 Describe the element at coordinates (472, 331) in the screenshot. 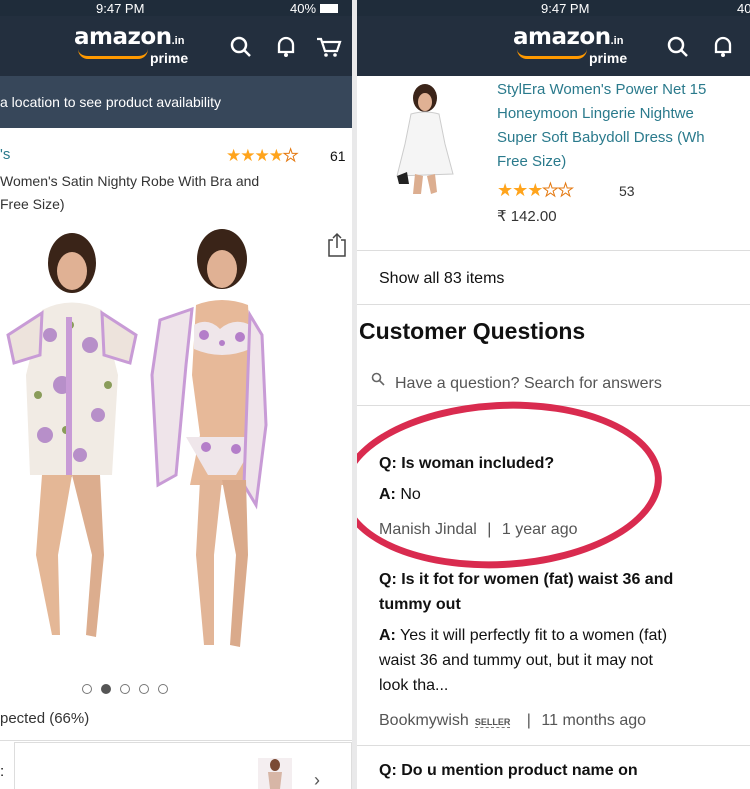

I see `customer-questions-heading: Customer Questions` at that location.